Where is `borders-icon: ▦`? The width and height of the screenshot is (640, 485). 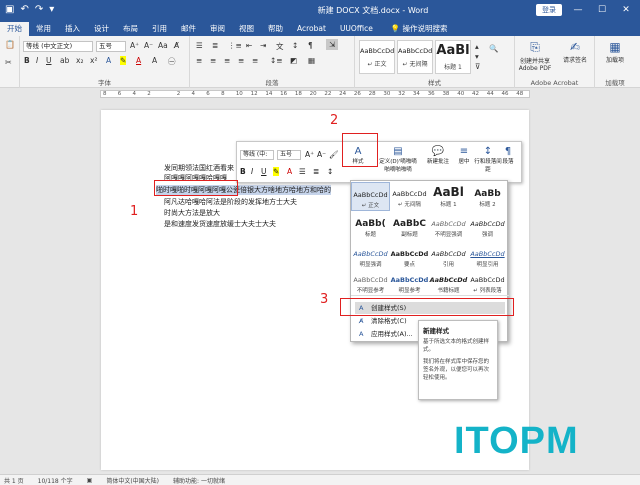 borders-icon: ▦ is located at coordinates (311, 60).